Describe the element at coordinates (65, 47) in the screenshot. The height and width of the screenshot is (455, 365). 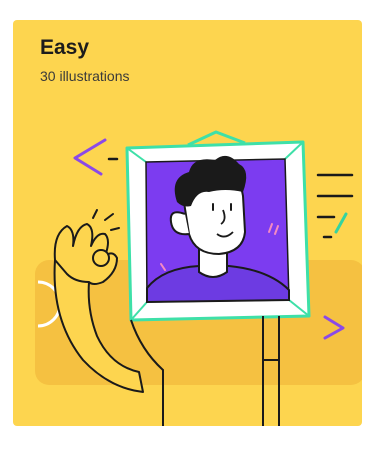
I see `card-title: Easy` at that location.